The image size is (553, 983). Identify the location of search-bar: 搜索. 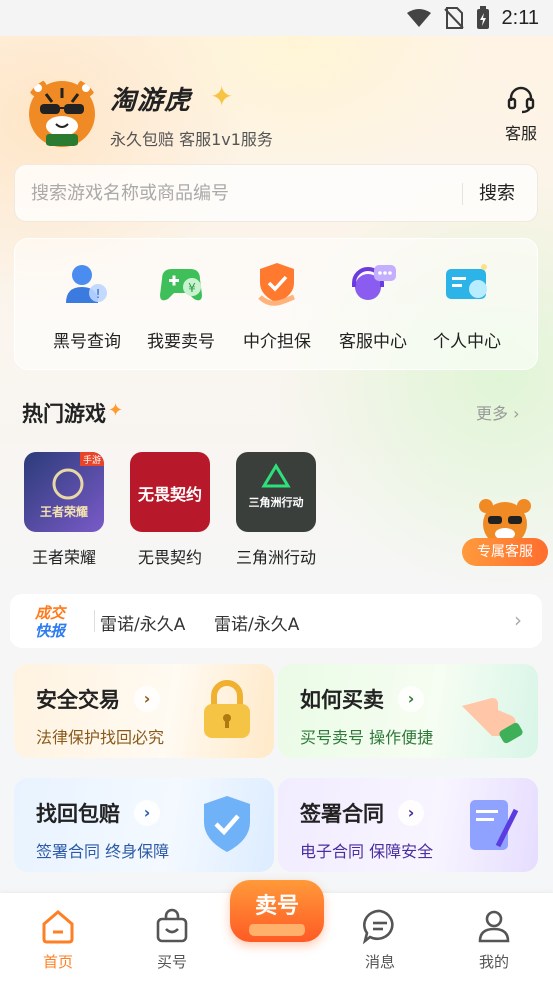
(276, 193).